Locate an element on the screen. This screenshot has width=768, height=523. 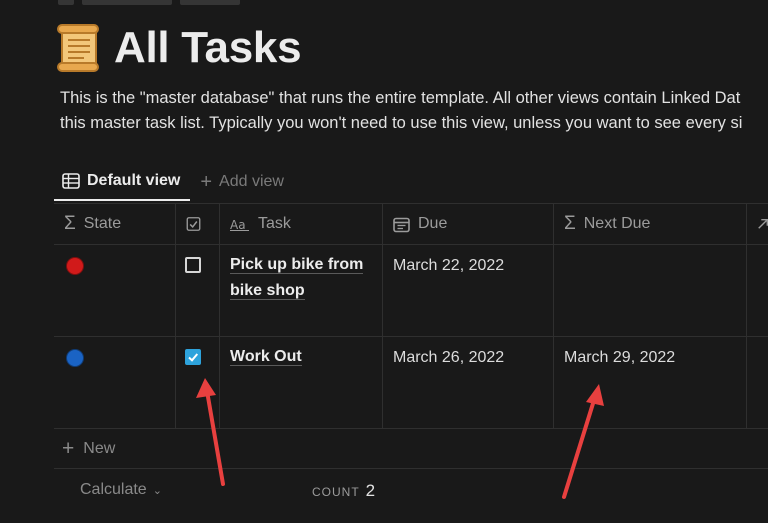
due-cell: March 22, 2022 is located at coordinates (468, 290).